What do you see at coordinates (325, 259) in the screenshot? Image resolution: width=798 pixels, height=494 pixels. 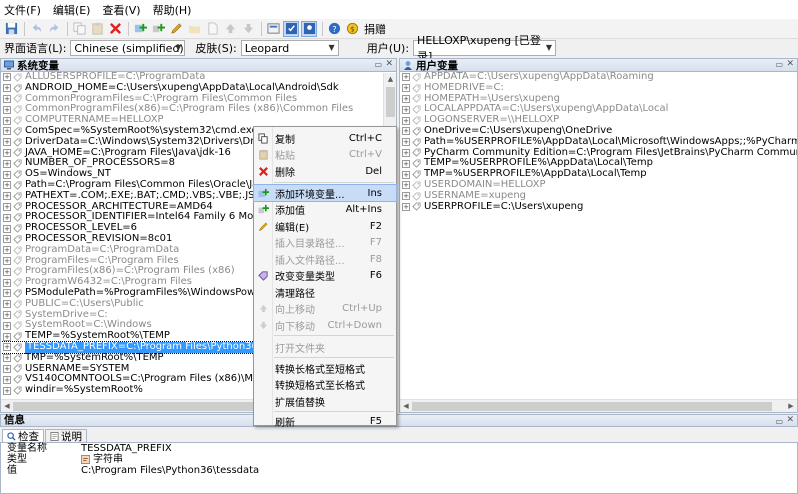 I see `menu-item: 插入文件路径... F8` at bounding box center [325, 259].